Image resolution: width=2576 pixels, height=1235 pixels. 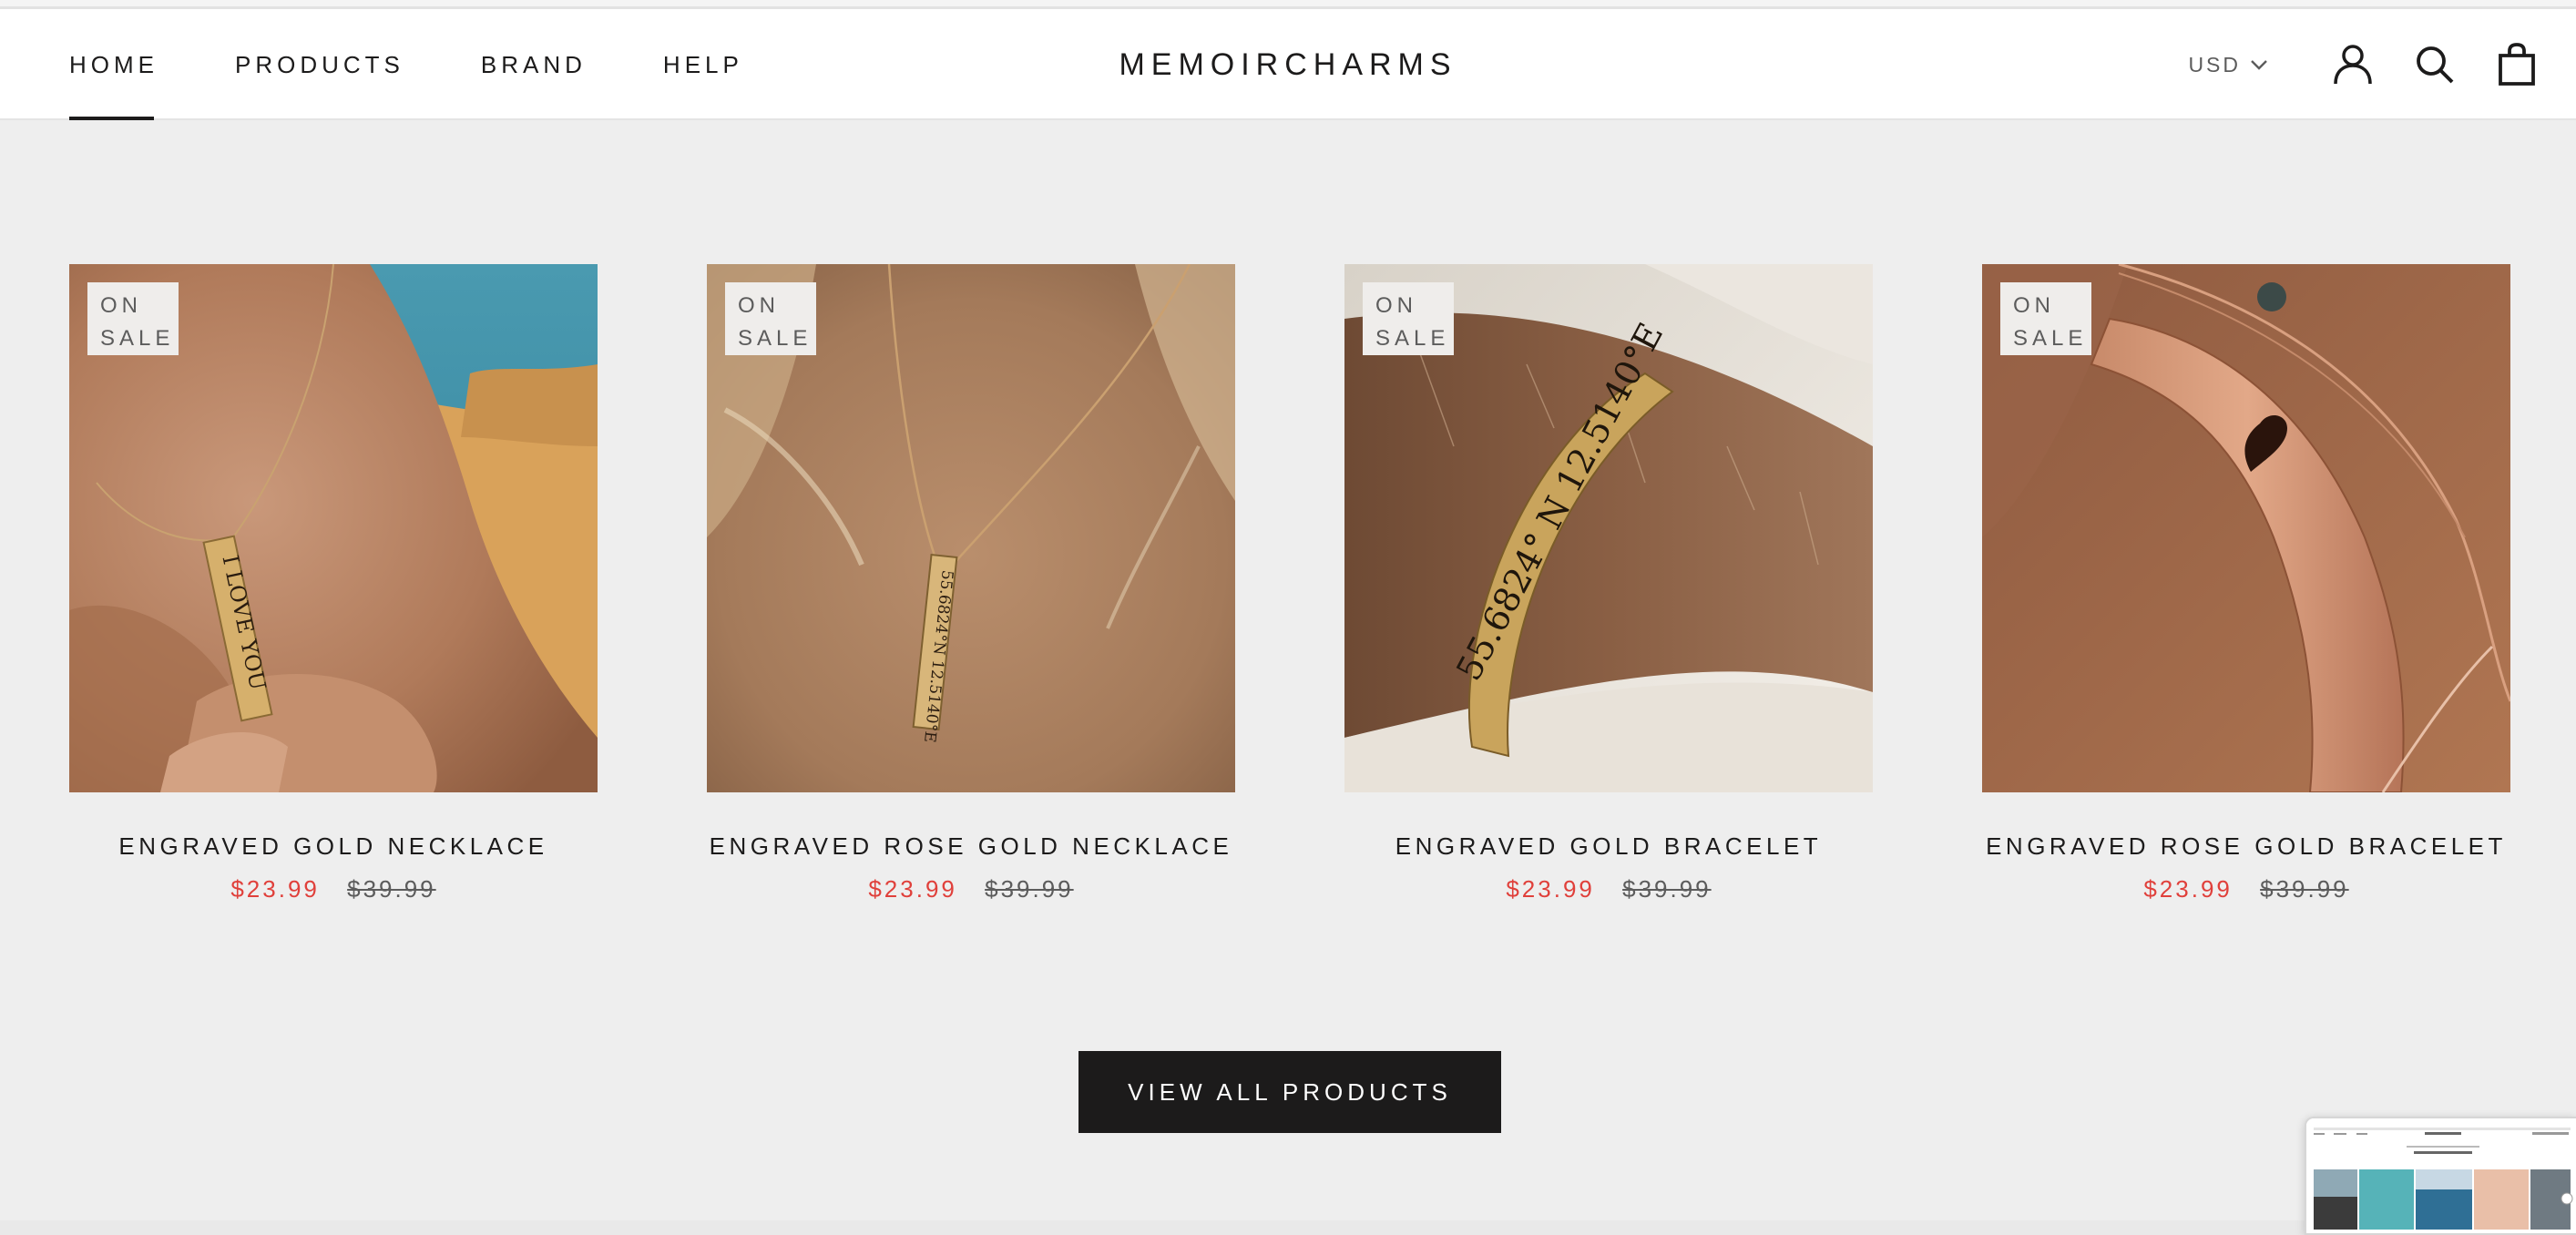 What do you see at coordinates (445, 64) in the screenshot?
I see `main-nav: HOME PRODUCTS BRAND HELP` at bounding box center [445, 64].